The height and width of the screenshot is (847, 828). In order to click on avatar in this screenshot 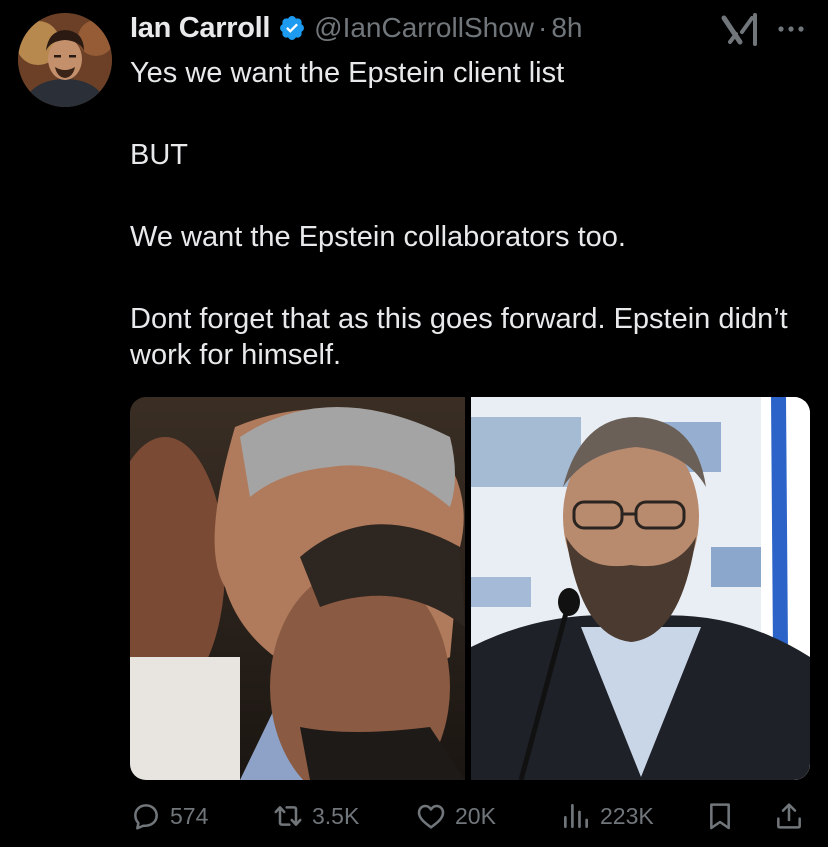, I will do `click(65, 60)`.